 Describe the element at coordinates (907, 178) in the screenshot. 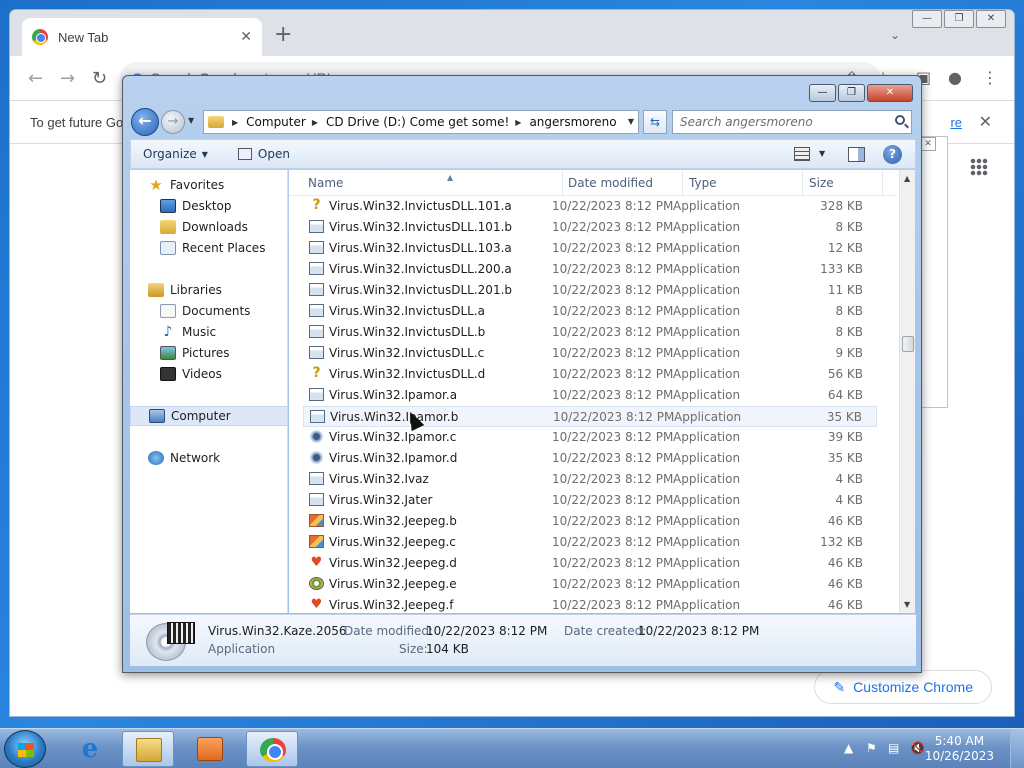

I see `scroll-up-arrow-icon: ▲` at that location.